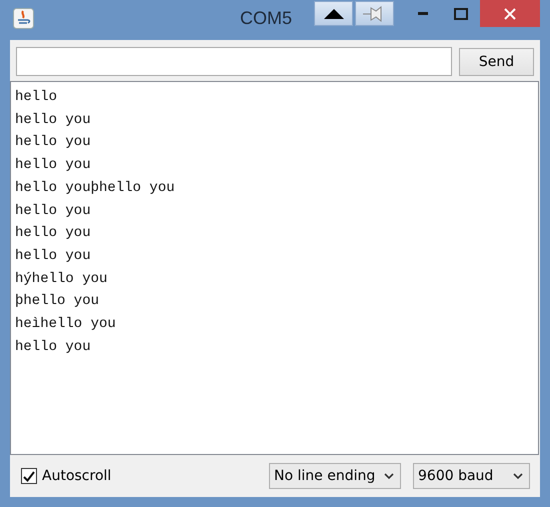  What do you see at coordinates (234, 61) in the screenshot?
I see `message-input` at bounding box center [234, 61].